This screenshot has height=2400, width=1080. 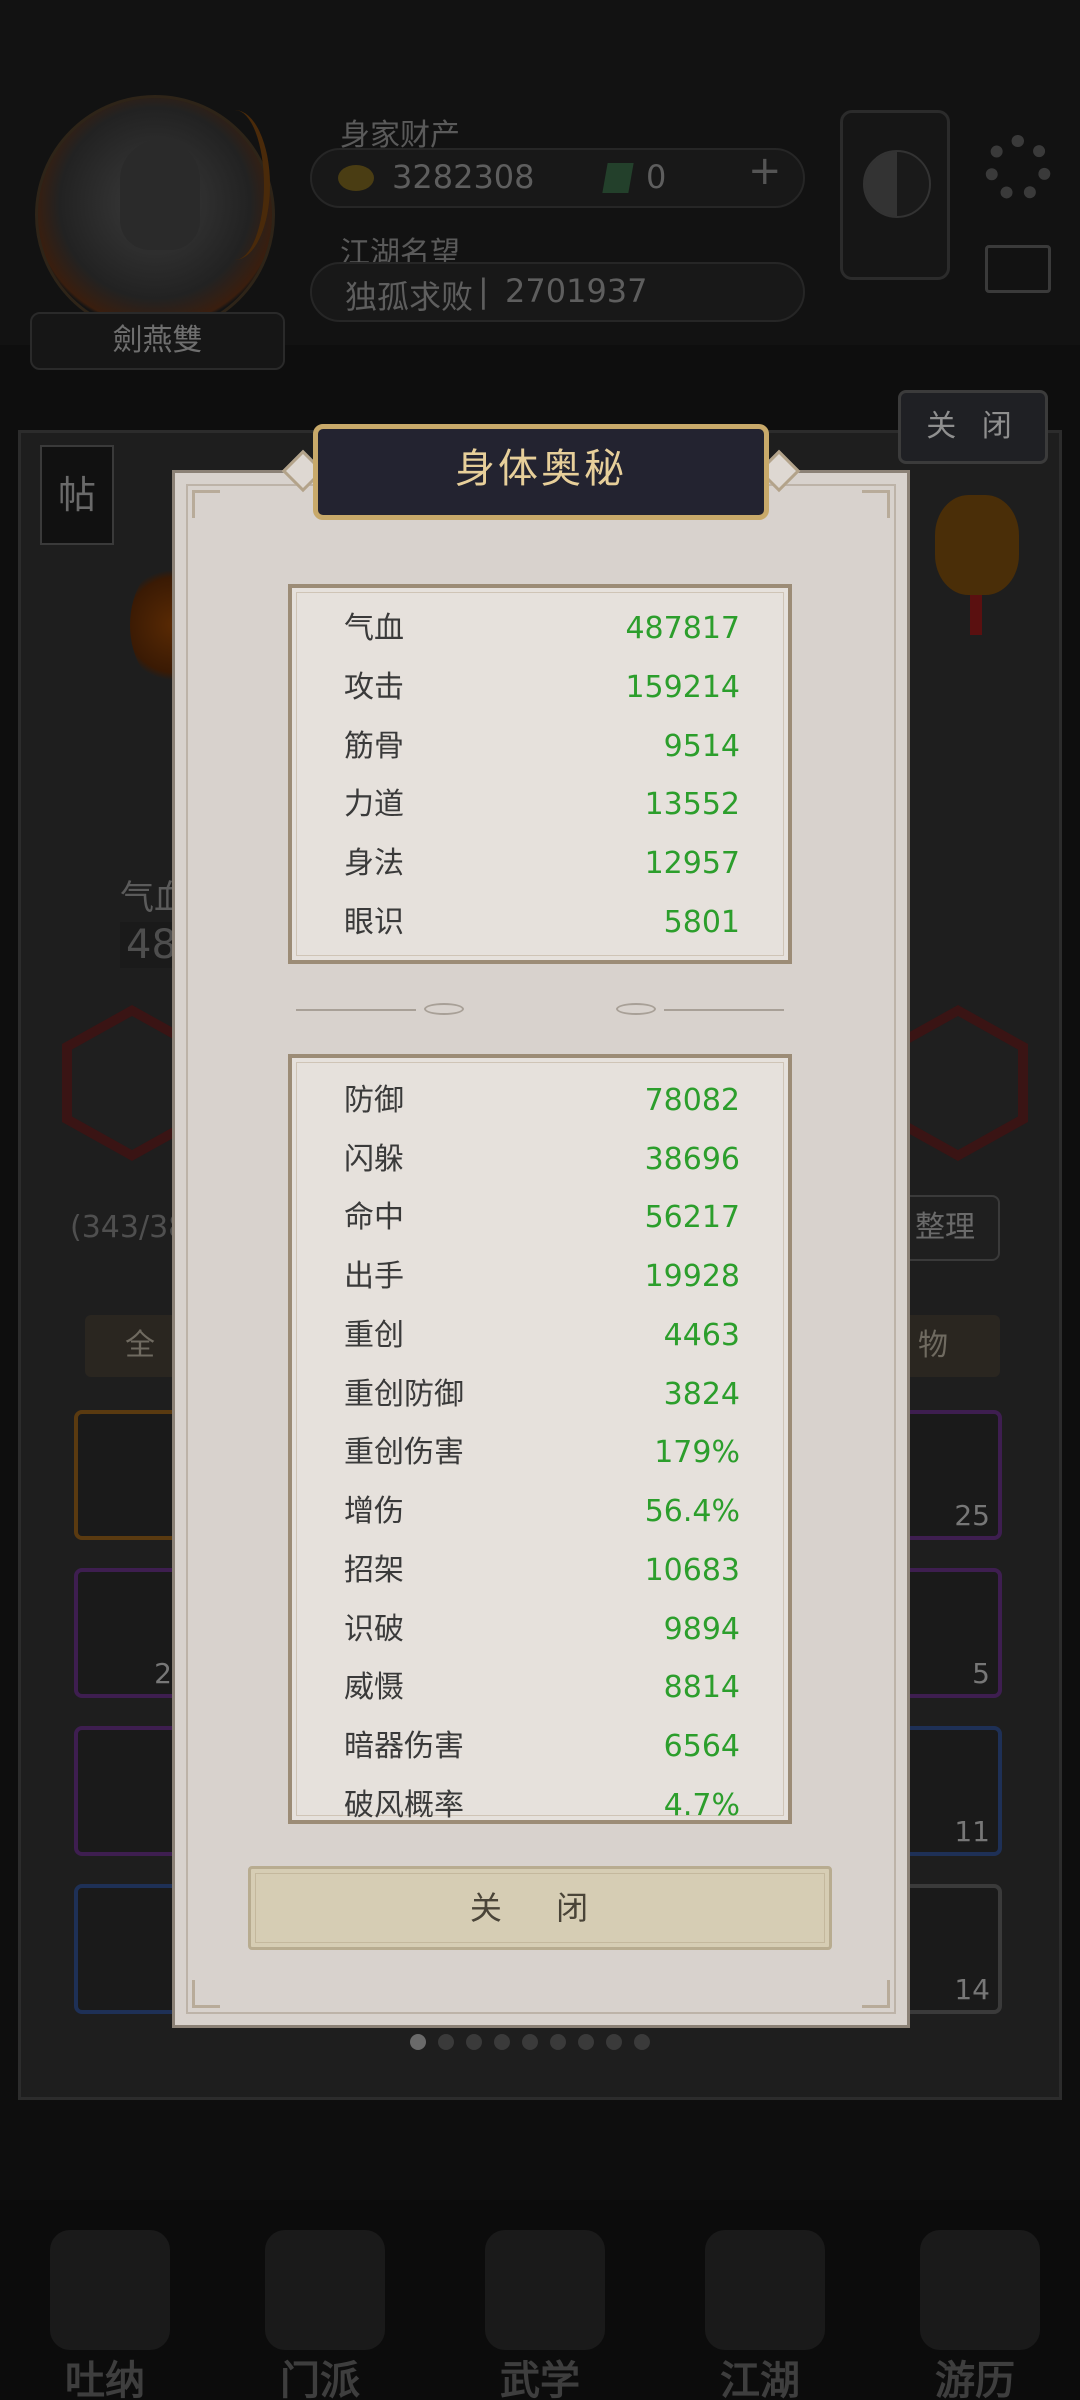 What do you see at coordinates (1018, 269) in the screenshot?
I see `mail-icon` at bounding box center [1018, 269].